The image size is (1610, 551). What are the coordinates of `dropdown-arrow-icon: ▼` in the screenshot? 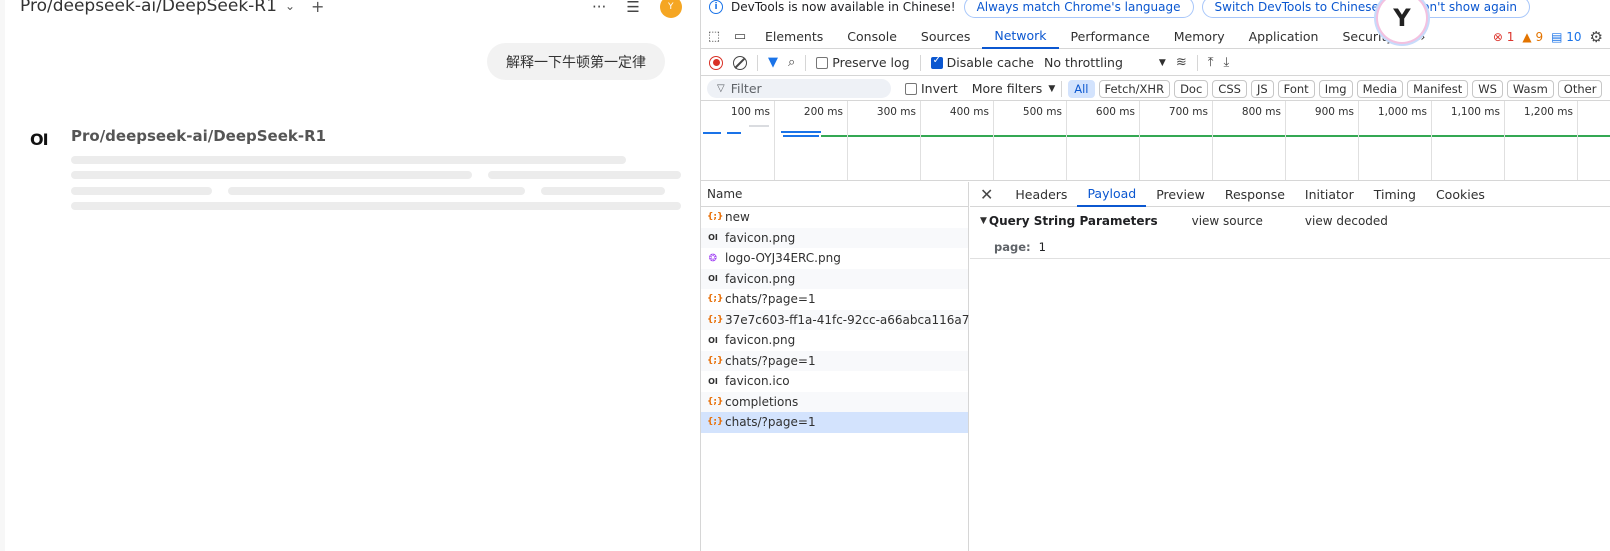 It's located at (1052, 88).